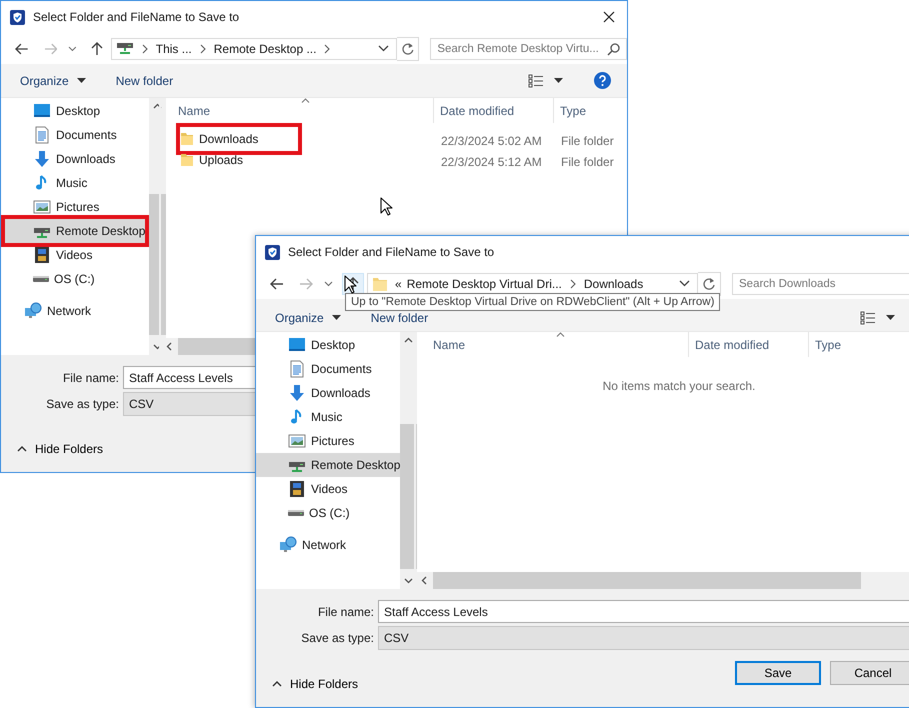  I want to click on folder-name: Uploads, so click(221, 160).